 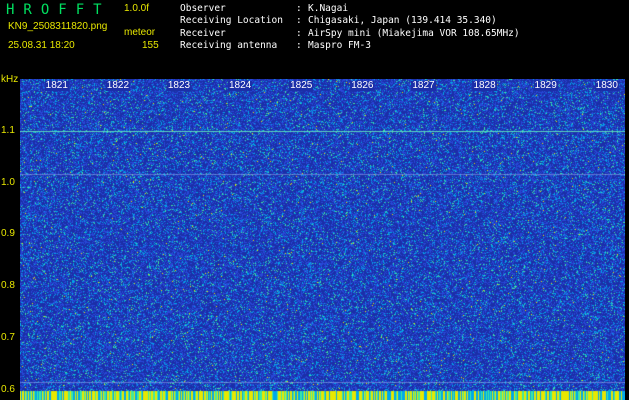 I want to click on capture-datetime: 25.08.31 18:20, so click(x=41, y=45).